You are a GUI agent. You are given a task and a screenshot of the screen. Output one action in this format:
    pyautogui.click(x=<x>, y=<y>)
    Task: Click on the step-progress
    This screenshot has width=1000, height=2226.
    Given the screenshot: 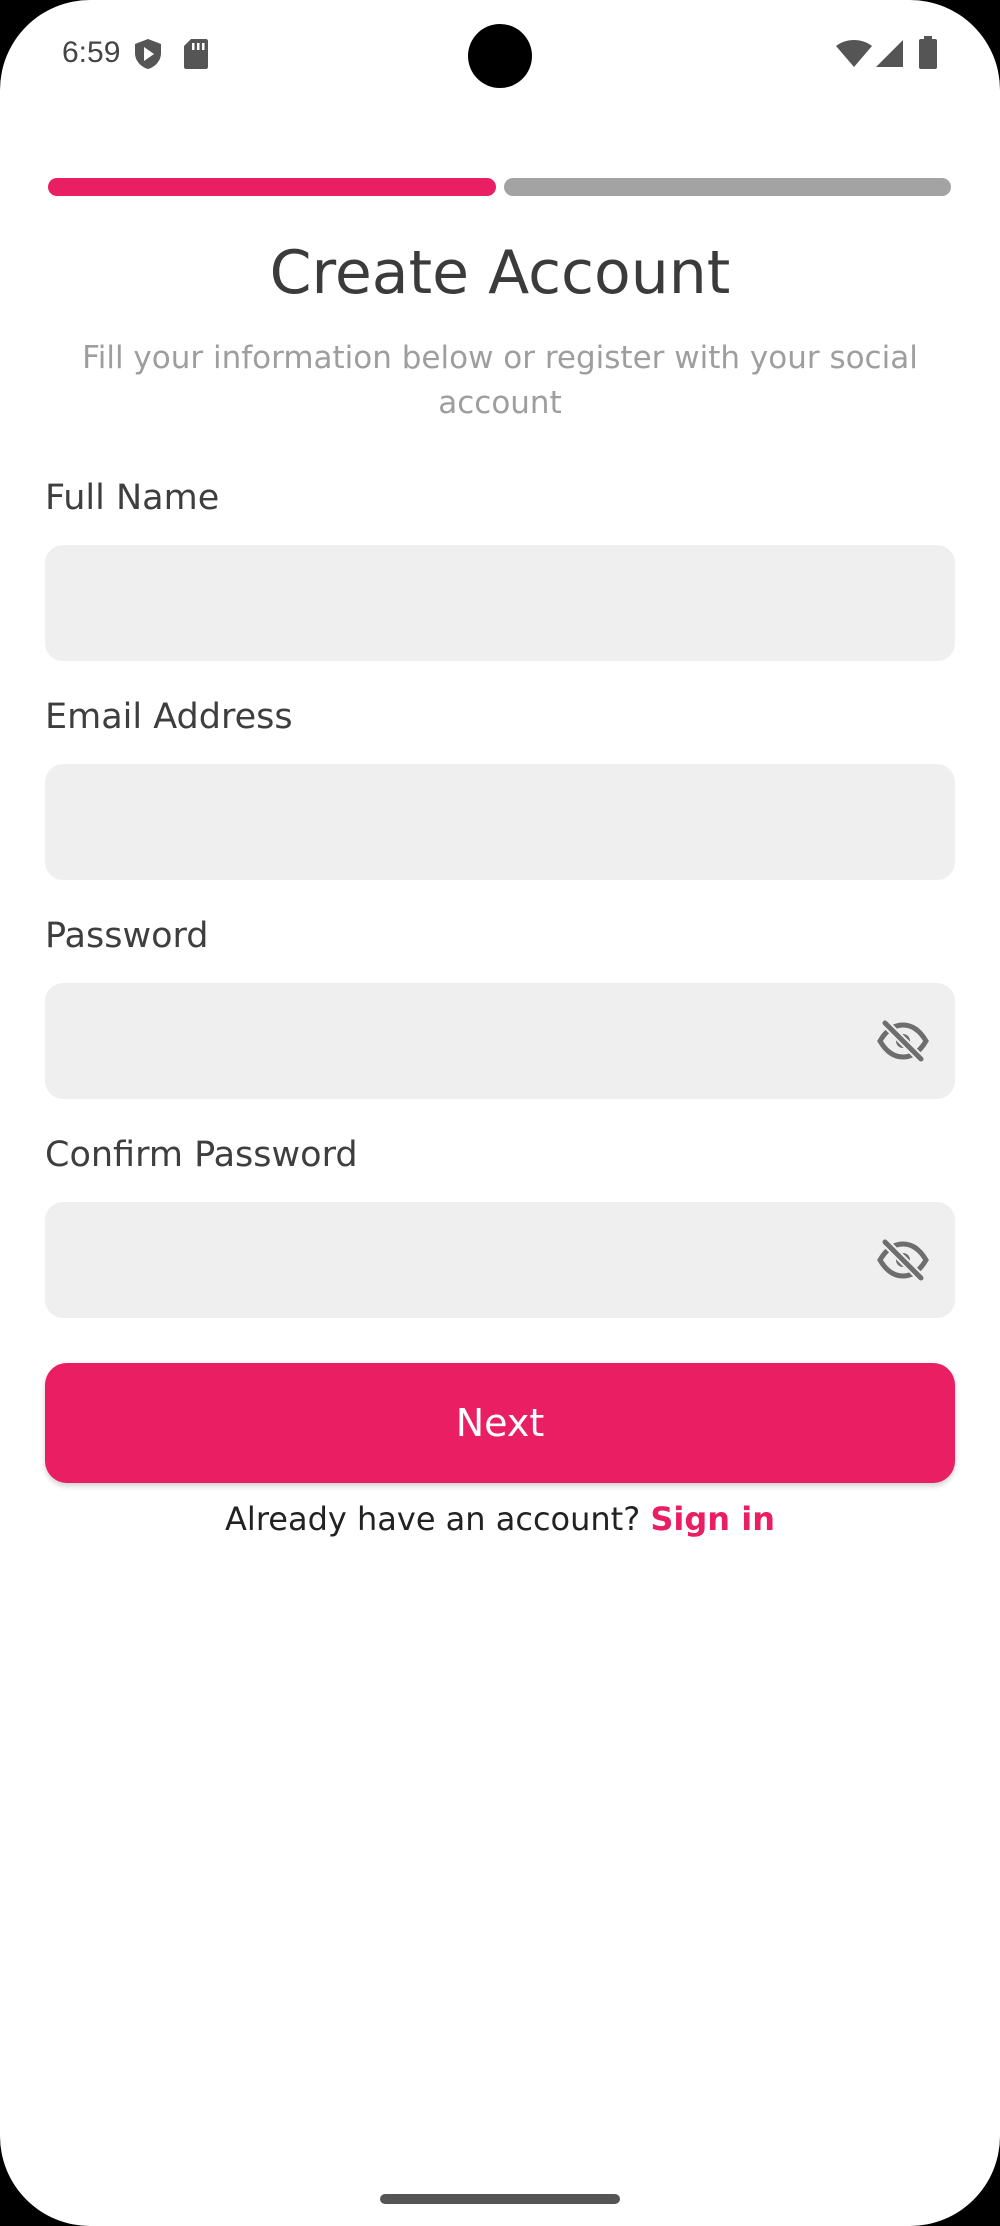 What is the action you would take?
    pyautogui.click(x=499, y=187)
    